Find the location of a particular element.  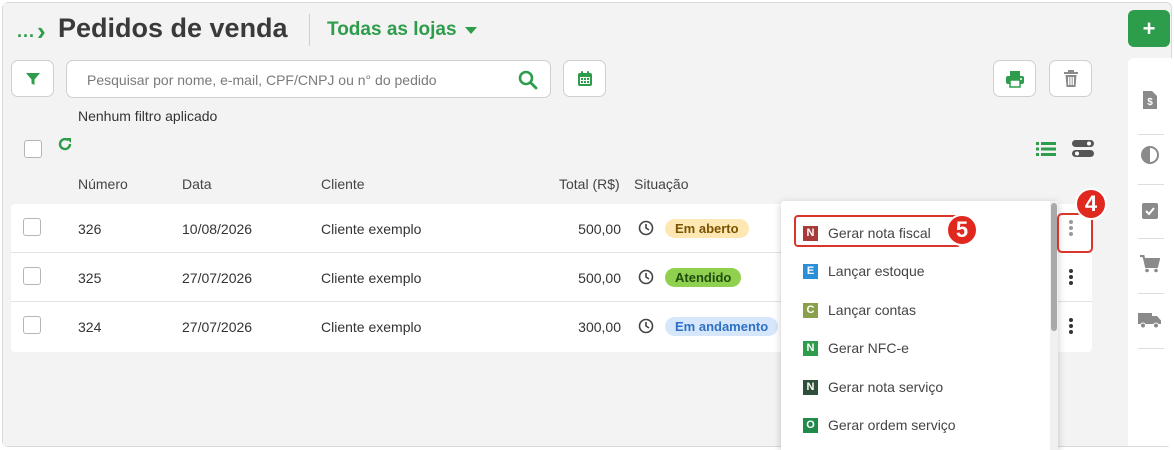

rail-delivery is located at coordinates (1150, 319).